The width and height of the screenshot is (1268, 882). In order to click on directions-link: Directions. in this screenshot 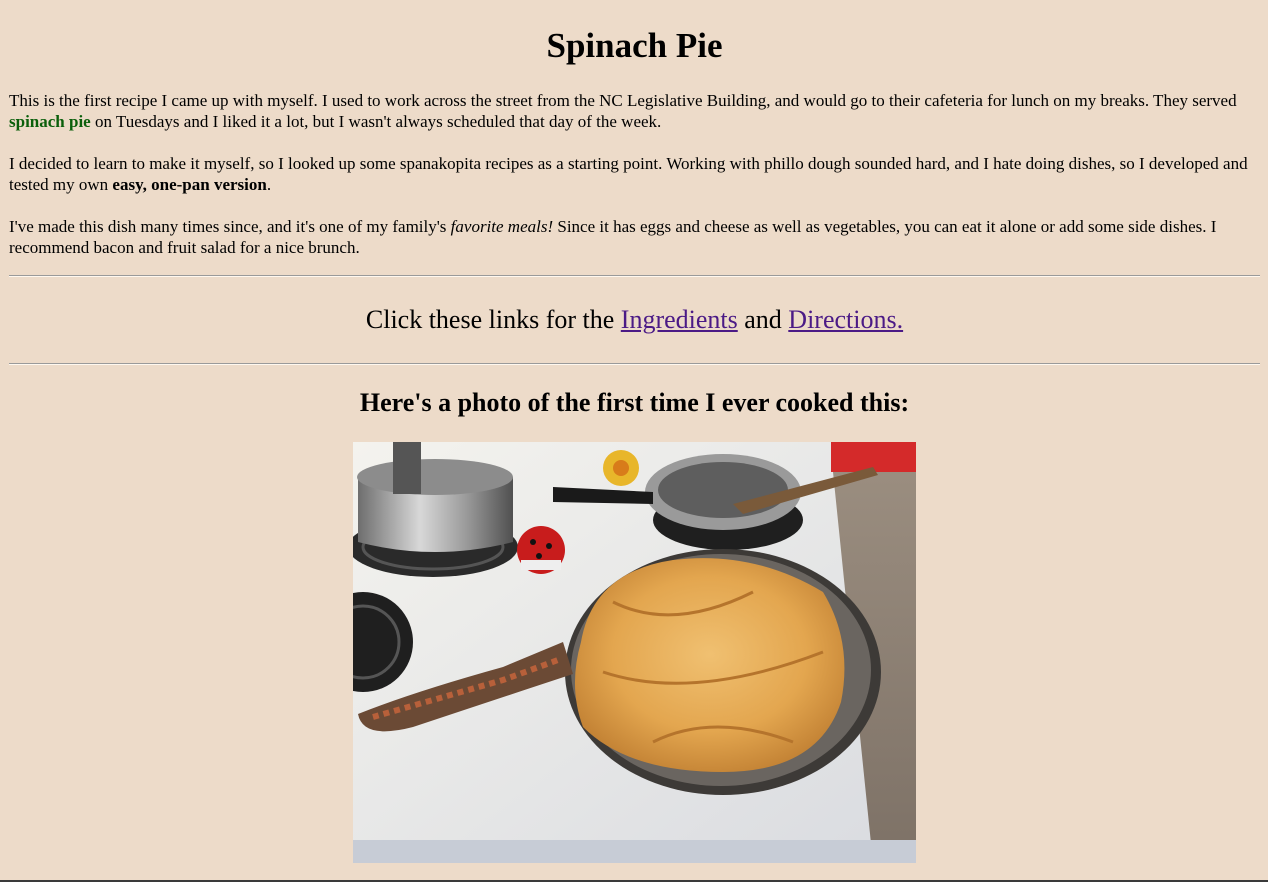, I will do `click(845, 319)`.